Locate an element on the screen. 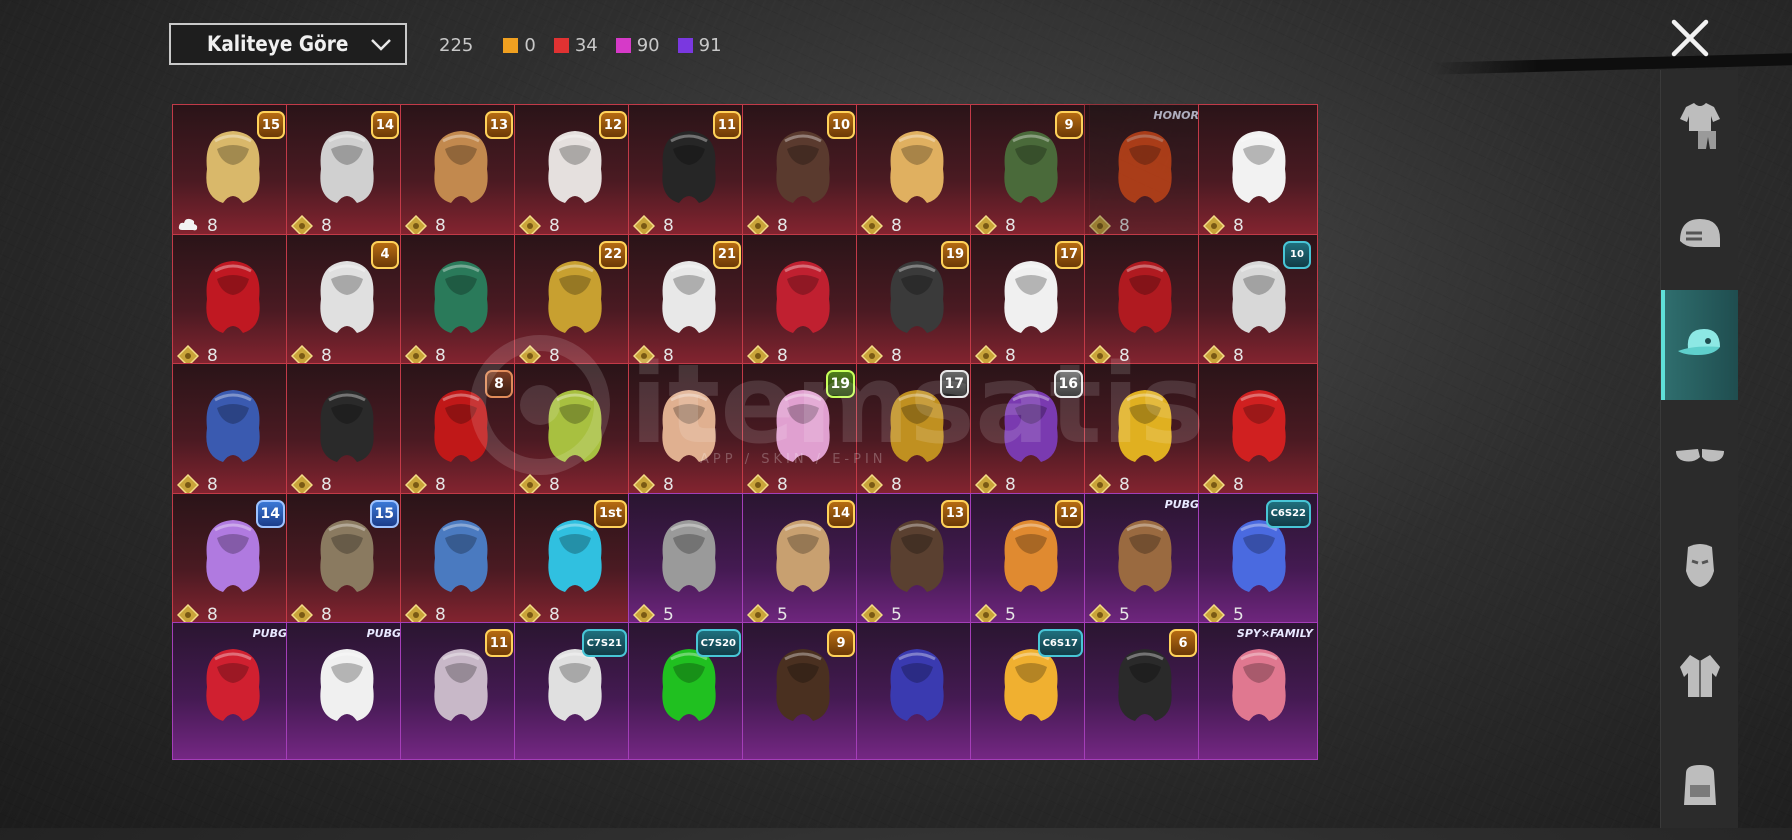 The height and width of the screenshot is (840, 1792). watermark-subtext: APP / SKIN / E-PIN is located at coordinates (793, 459).